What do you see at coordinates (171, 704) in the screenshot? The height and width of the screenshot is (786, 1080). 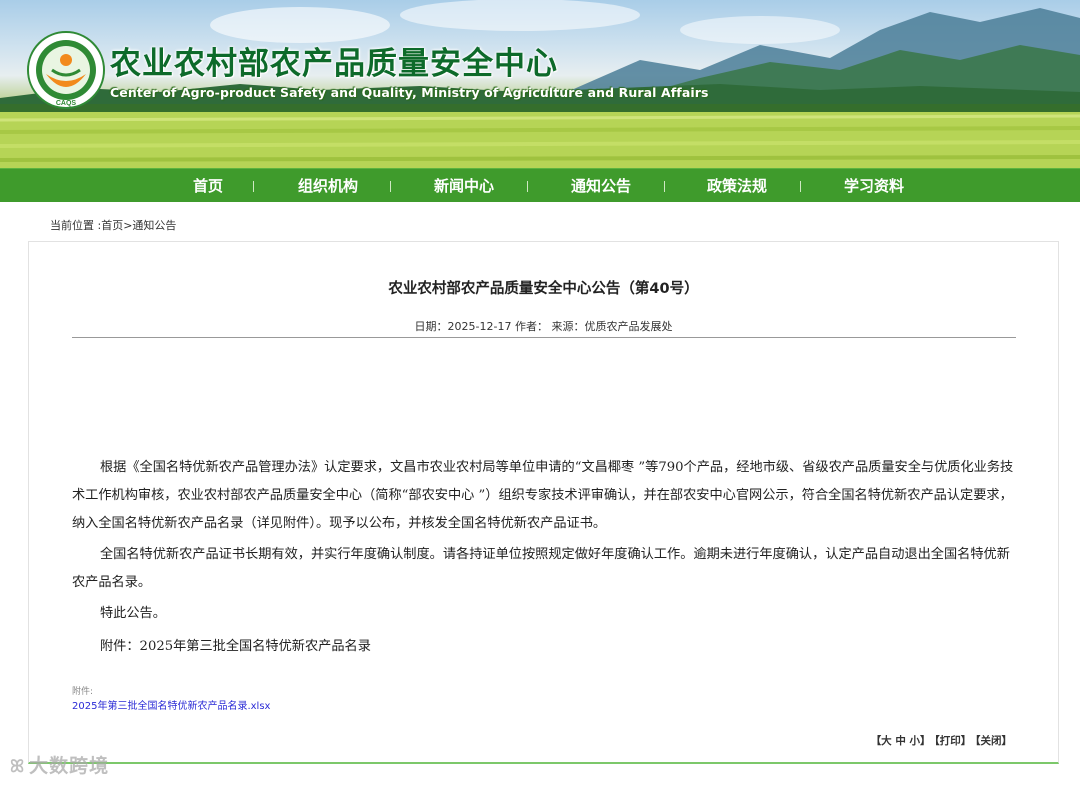 I see `attachment-download-link: 2025年第三批全国名特优新农产品名录.xlsx` at bounding box center [171, 704].